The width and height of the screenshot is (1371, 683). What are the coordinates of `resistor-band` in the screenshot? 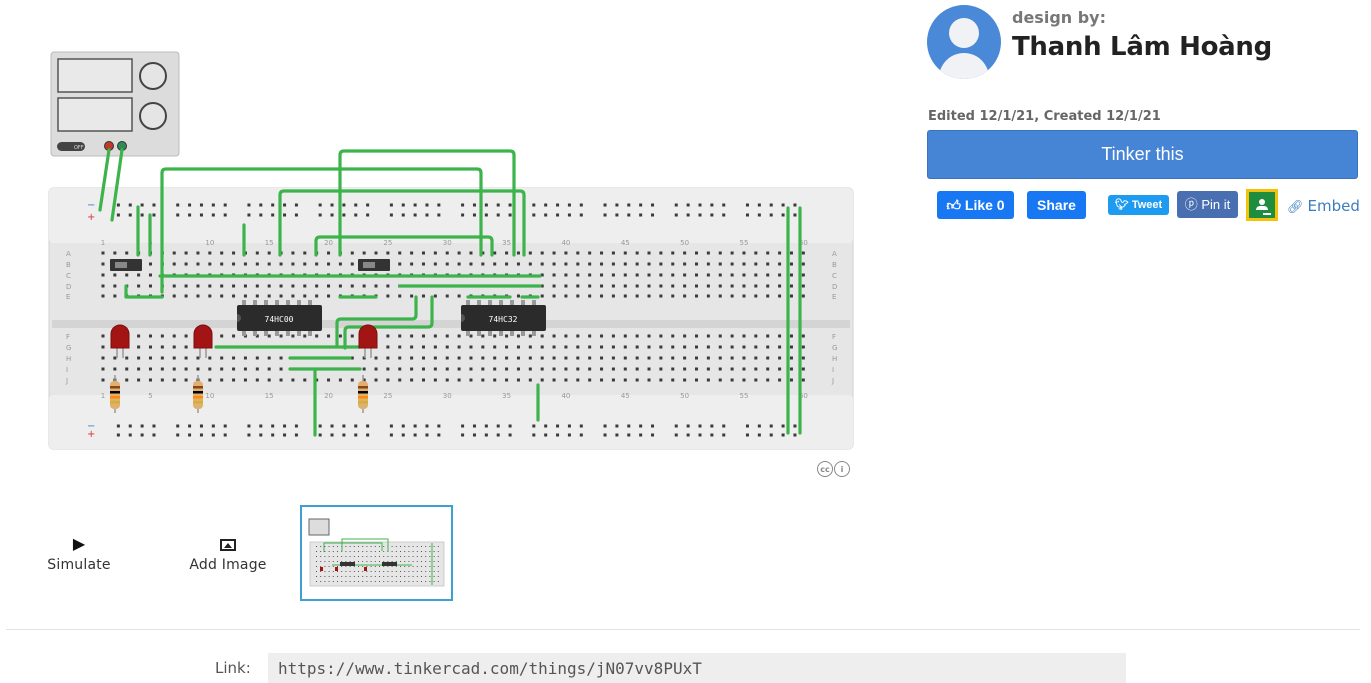 It's located at (198, 392).